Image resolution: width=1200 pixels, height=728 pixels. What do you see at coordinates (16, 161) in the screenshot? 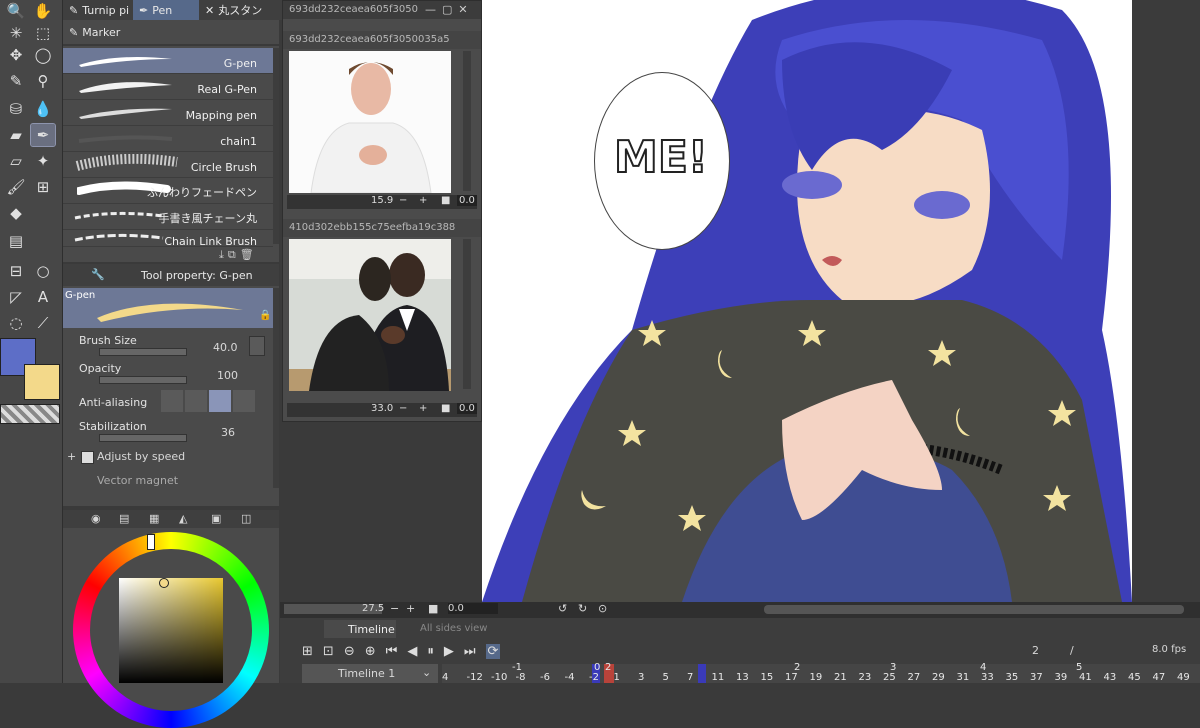
I see `eraser2-icon: ▱` at bounding box center [16, 161].